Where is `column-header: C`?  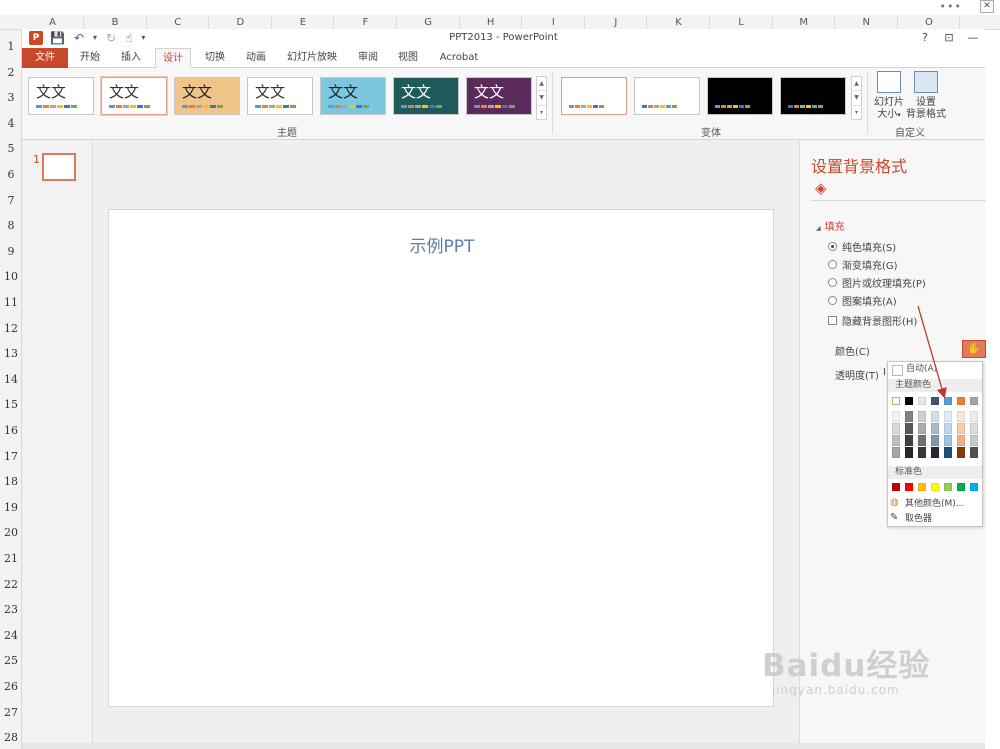
column-header: C is located at coordinates (178, 23).